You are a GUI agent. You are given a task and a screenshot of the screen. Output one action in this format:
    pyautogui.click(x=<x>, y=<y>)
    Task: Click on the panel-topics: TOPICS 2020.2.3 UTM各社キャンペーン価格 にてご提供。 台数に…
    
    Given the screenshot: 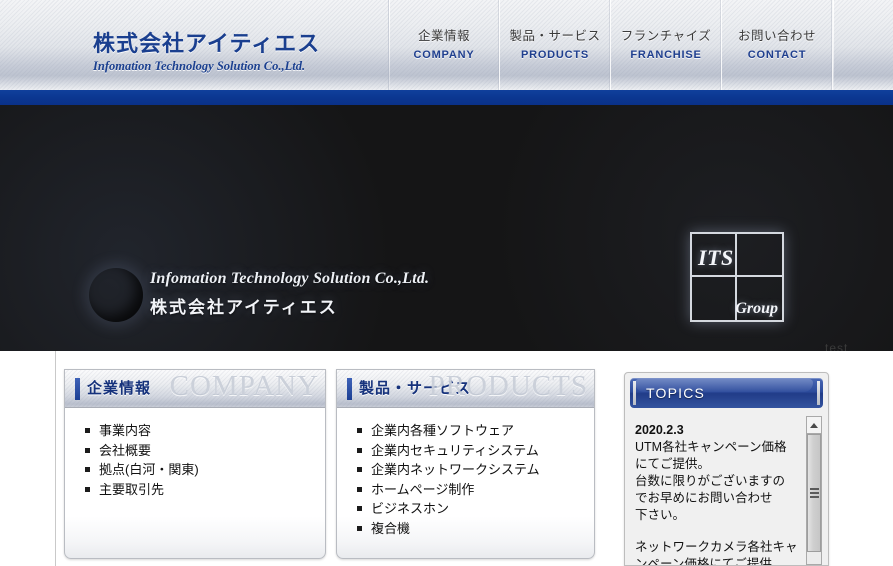 What is the action you would take?
    pyautogui.click(x=726, y=469)
    